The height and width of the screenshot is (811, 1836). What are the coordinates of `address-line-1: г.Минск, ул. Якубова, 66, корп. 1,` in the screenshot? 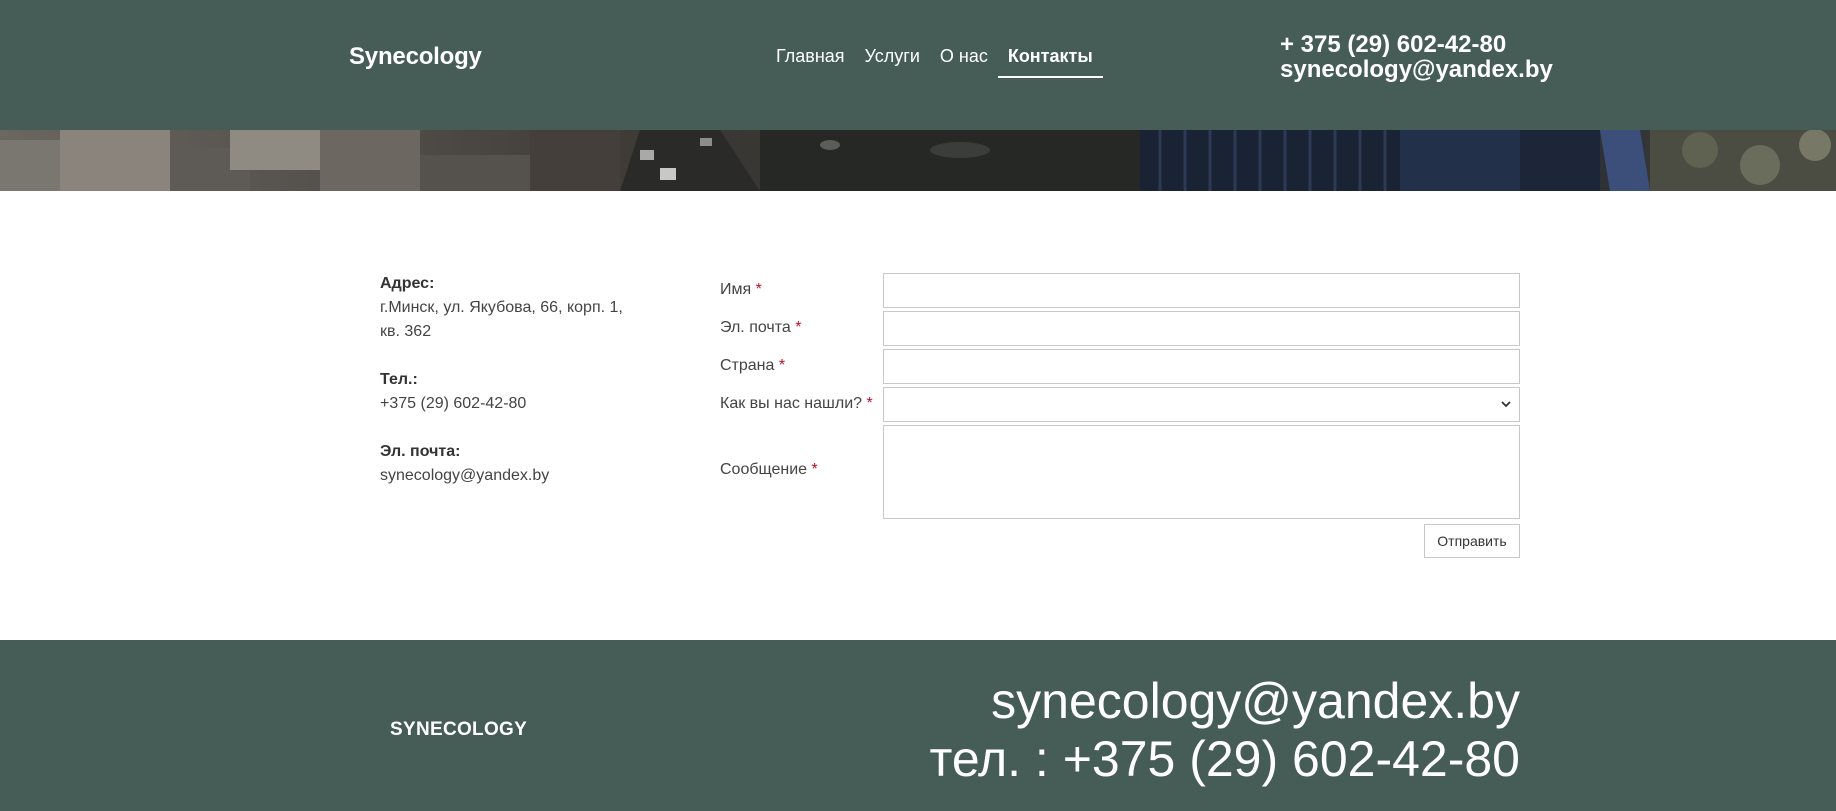 It's located at (501, 307).